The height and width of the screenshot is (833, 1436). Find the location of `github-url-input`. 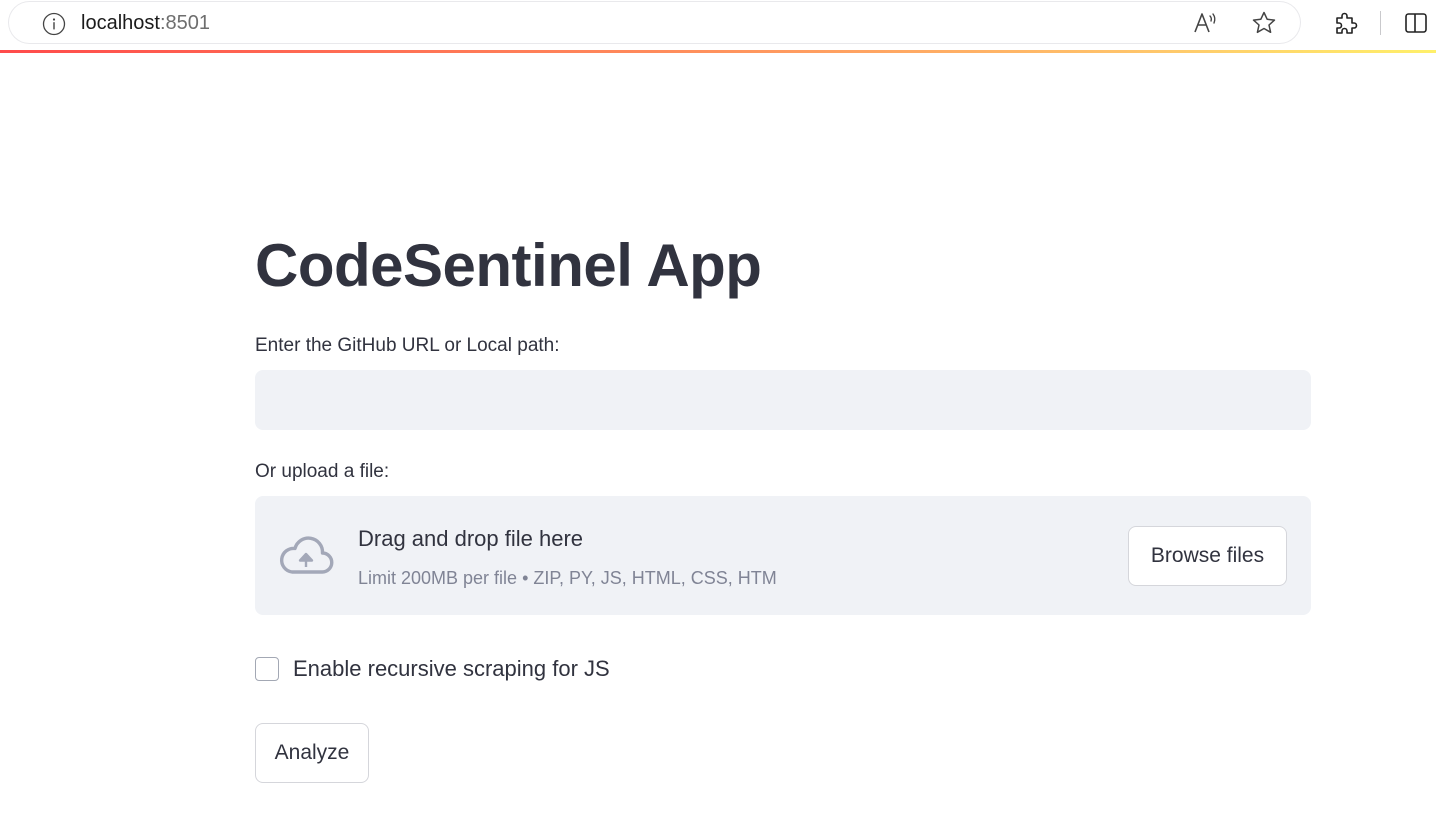

github-url-input is located at coordinates (783, 400).